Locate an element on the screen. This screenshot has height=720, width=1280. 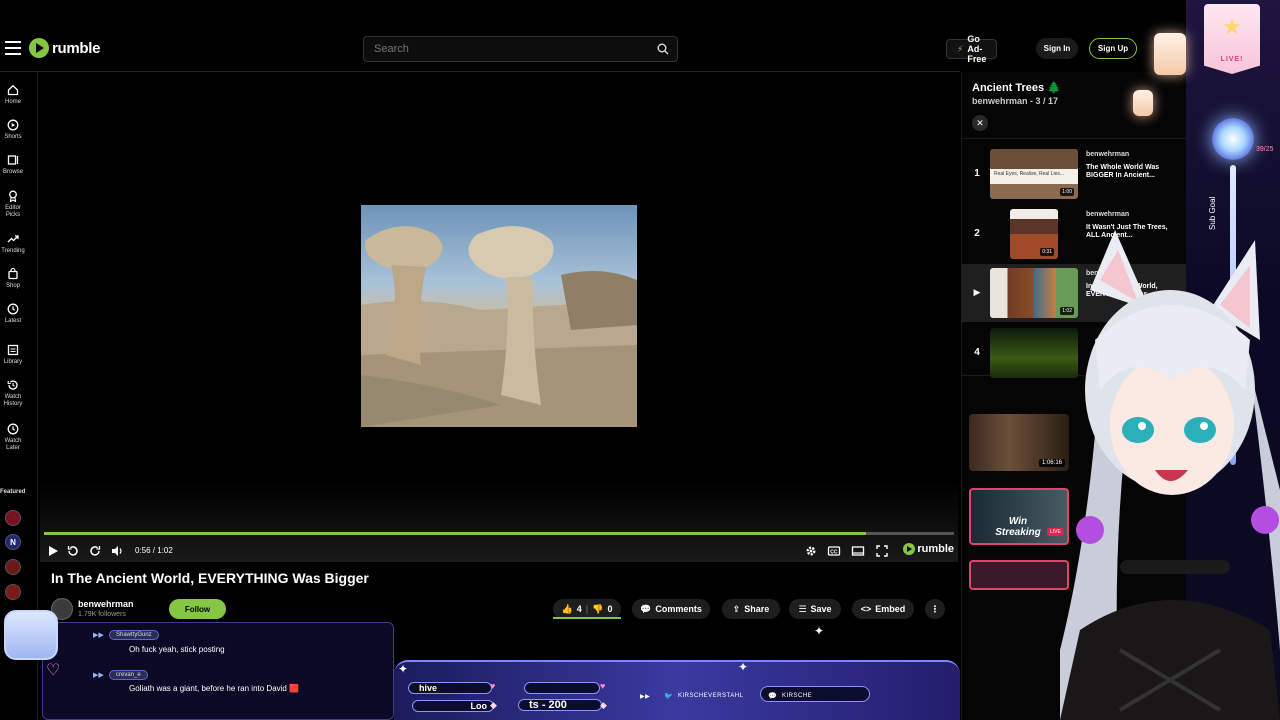
captions-icon: CC is located at coordinates (834, 551).